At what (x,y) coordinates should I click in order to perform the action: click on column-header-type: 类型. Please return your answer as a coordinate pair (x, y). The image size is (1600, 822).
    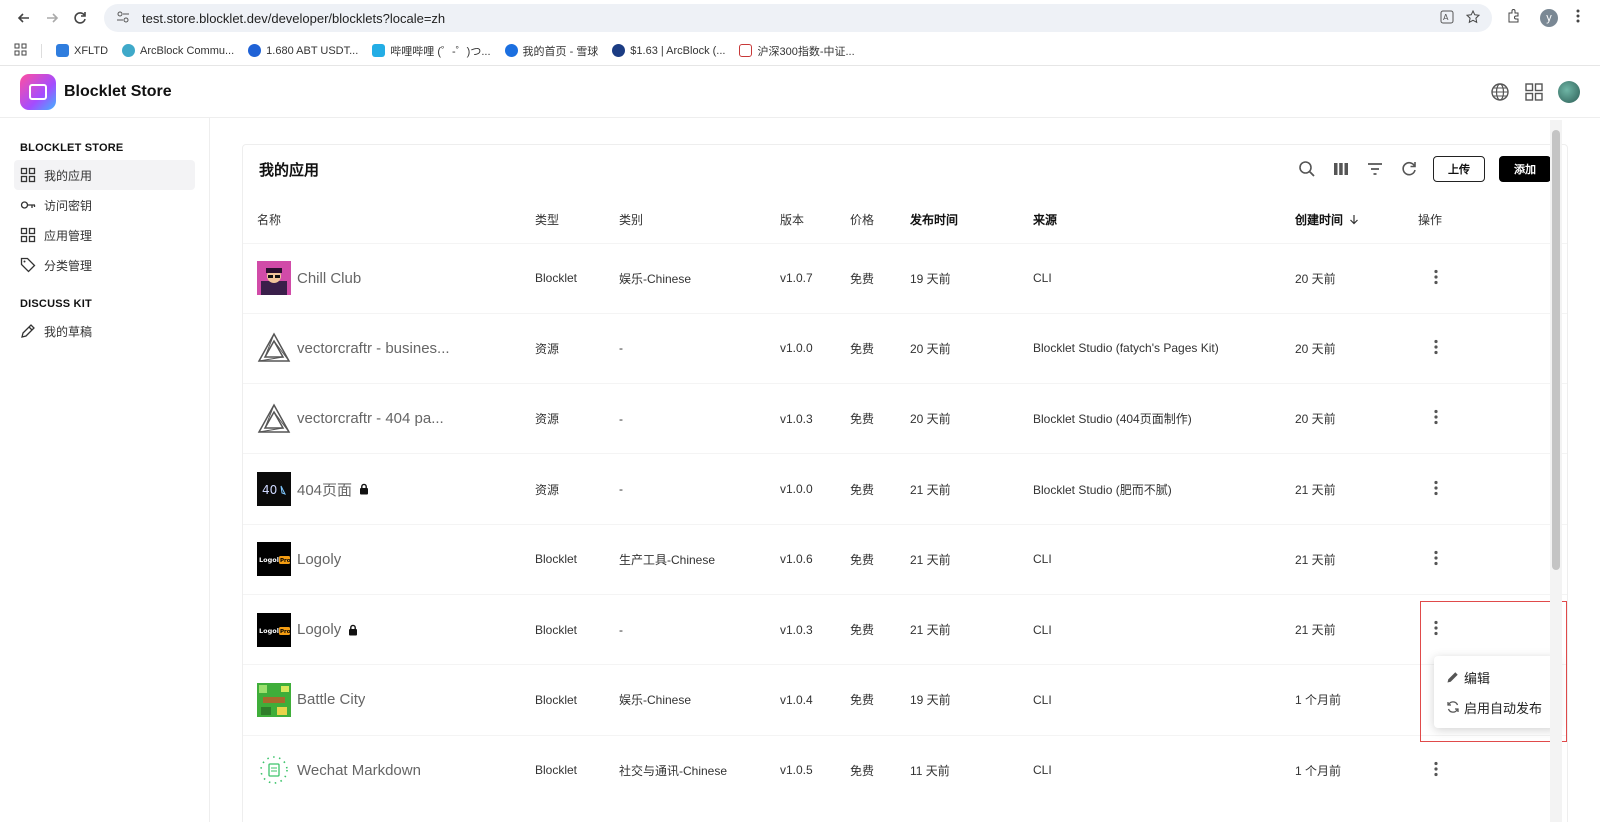
    Looking at the image, I should click on (563, 220).